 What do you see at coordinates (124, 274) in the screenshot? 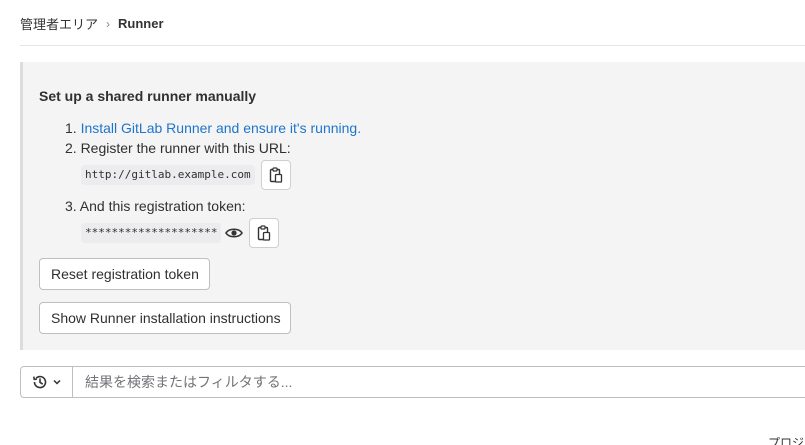
I see `reset-registration-token-button: Reset registration token` at bounding box center [124, 274].